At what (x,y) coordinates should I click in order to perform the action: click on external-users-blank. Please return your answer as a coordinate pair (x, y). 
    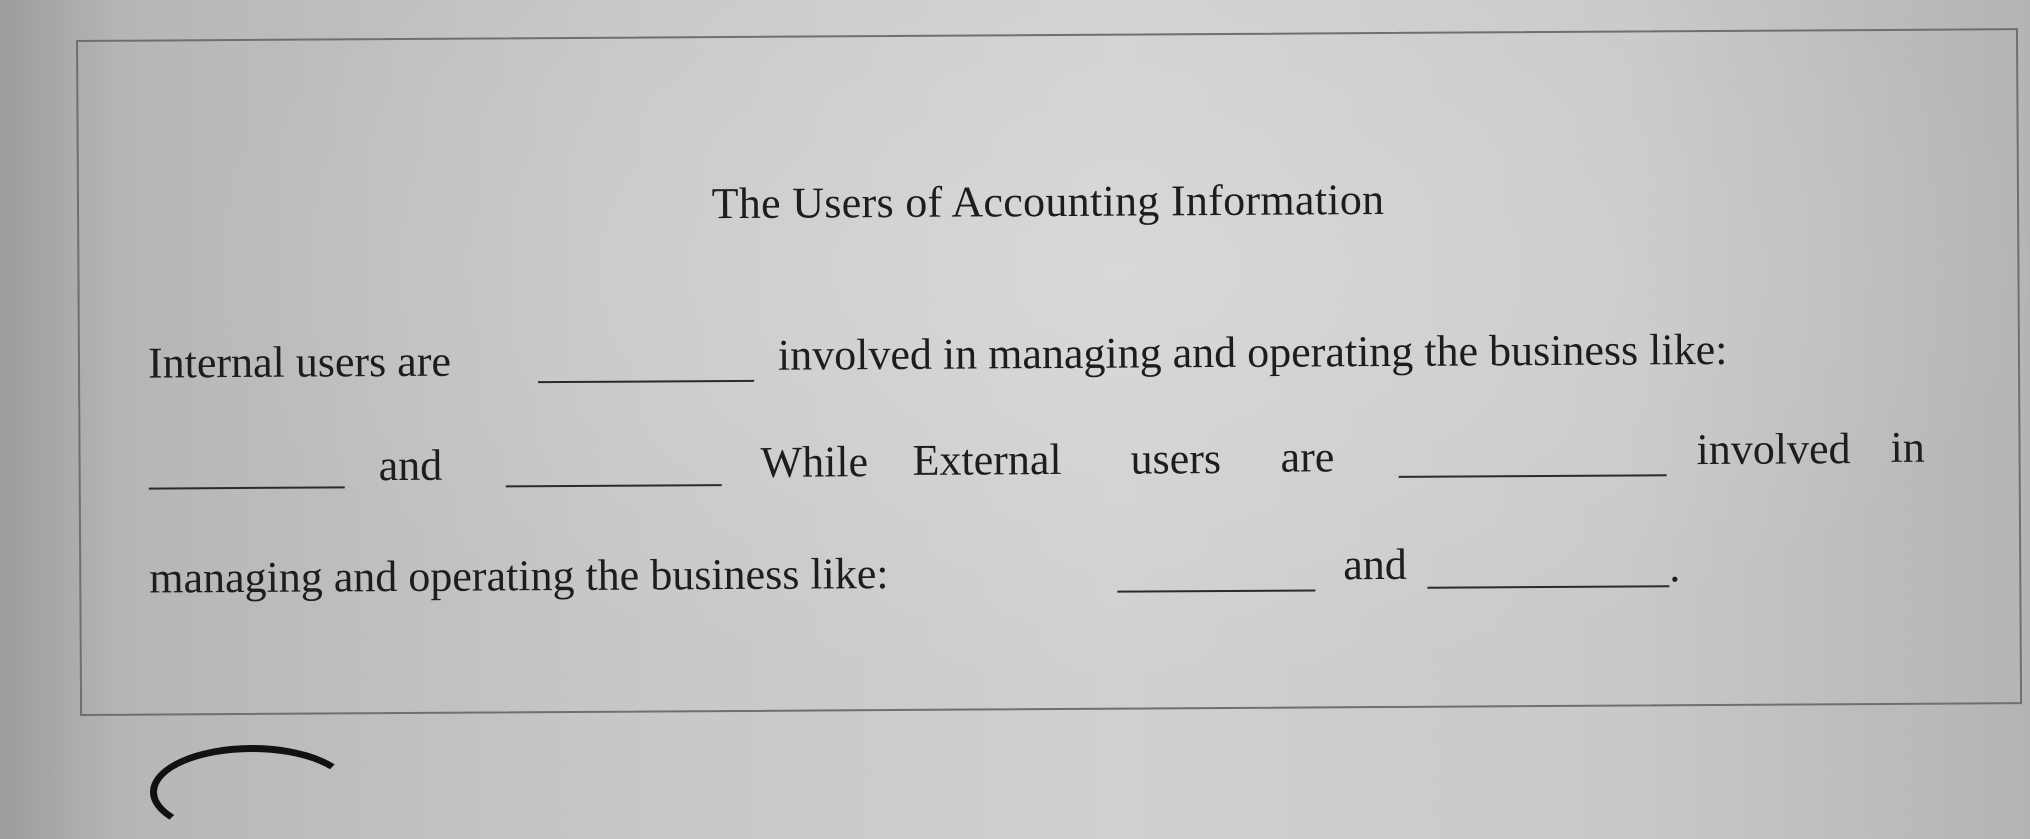
    Looking at the image, I should click on (1532, 476).